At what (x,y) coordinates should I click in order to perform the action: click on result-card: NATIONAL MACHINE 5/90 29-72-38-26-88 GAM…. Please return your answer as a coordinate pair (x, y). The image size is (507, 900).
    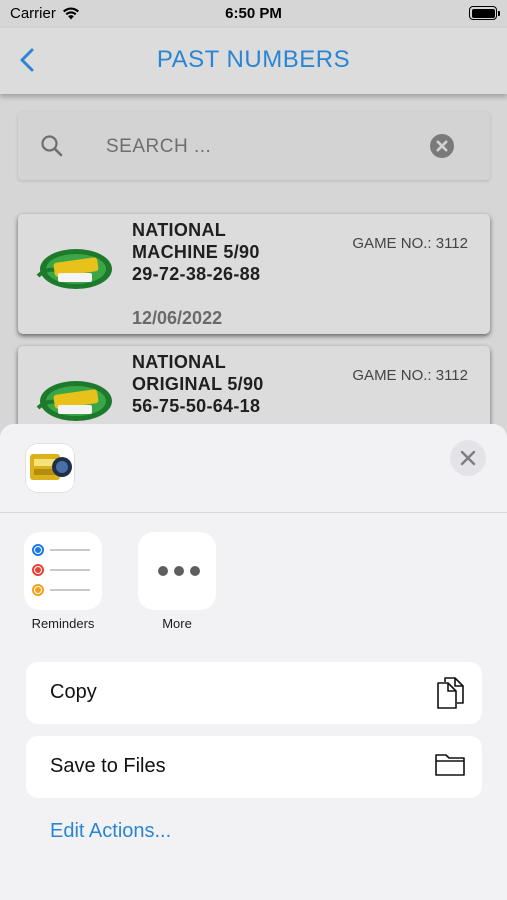
    Looking at the image, I should click on (254, 274).